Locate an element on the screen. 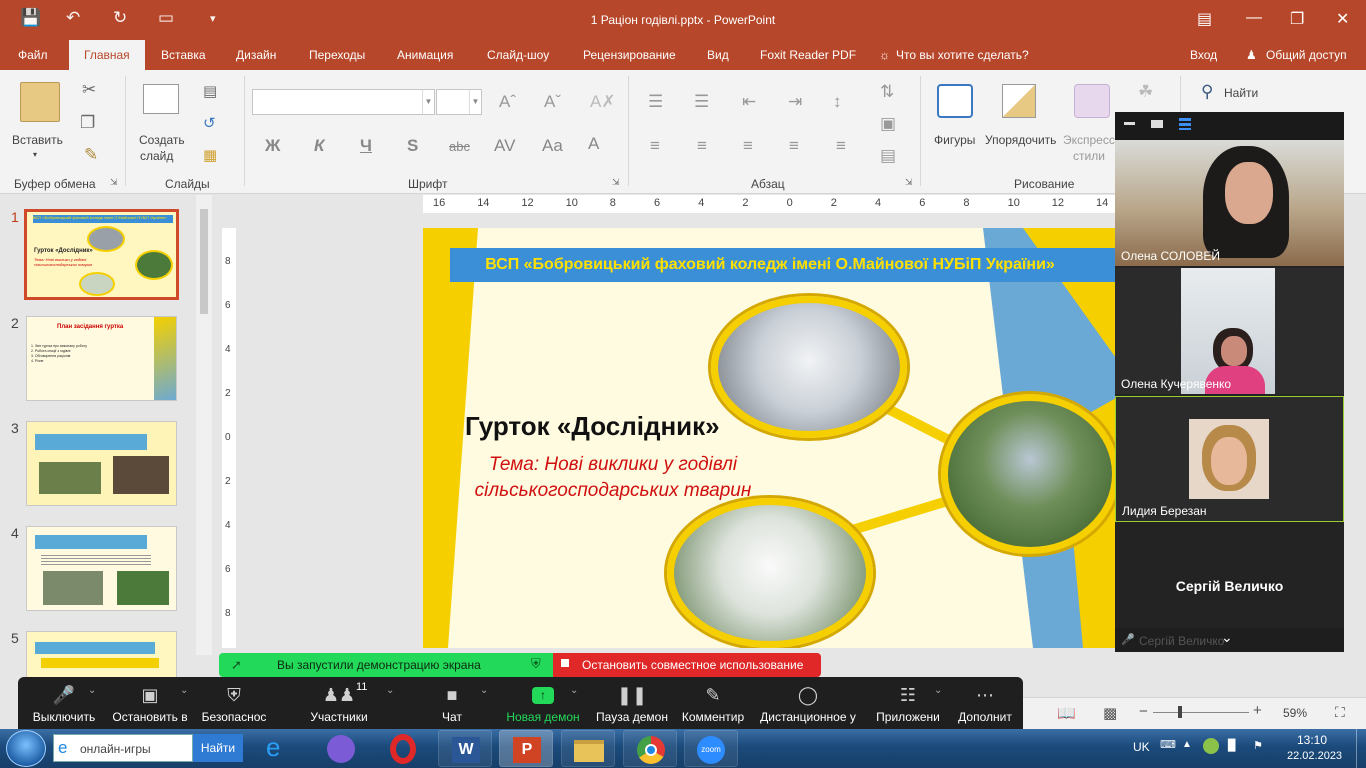  network-icon: ▉ is located at coordinates (1232, 745).